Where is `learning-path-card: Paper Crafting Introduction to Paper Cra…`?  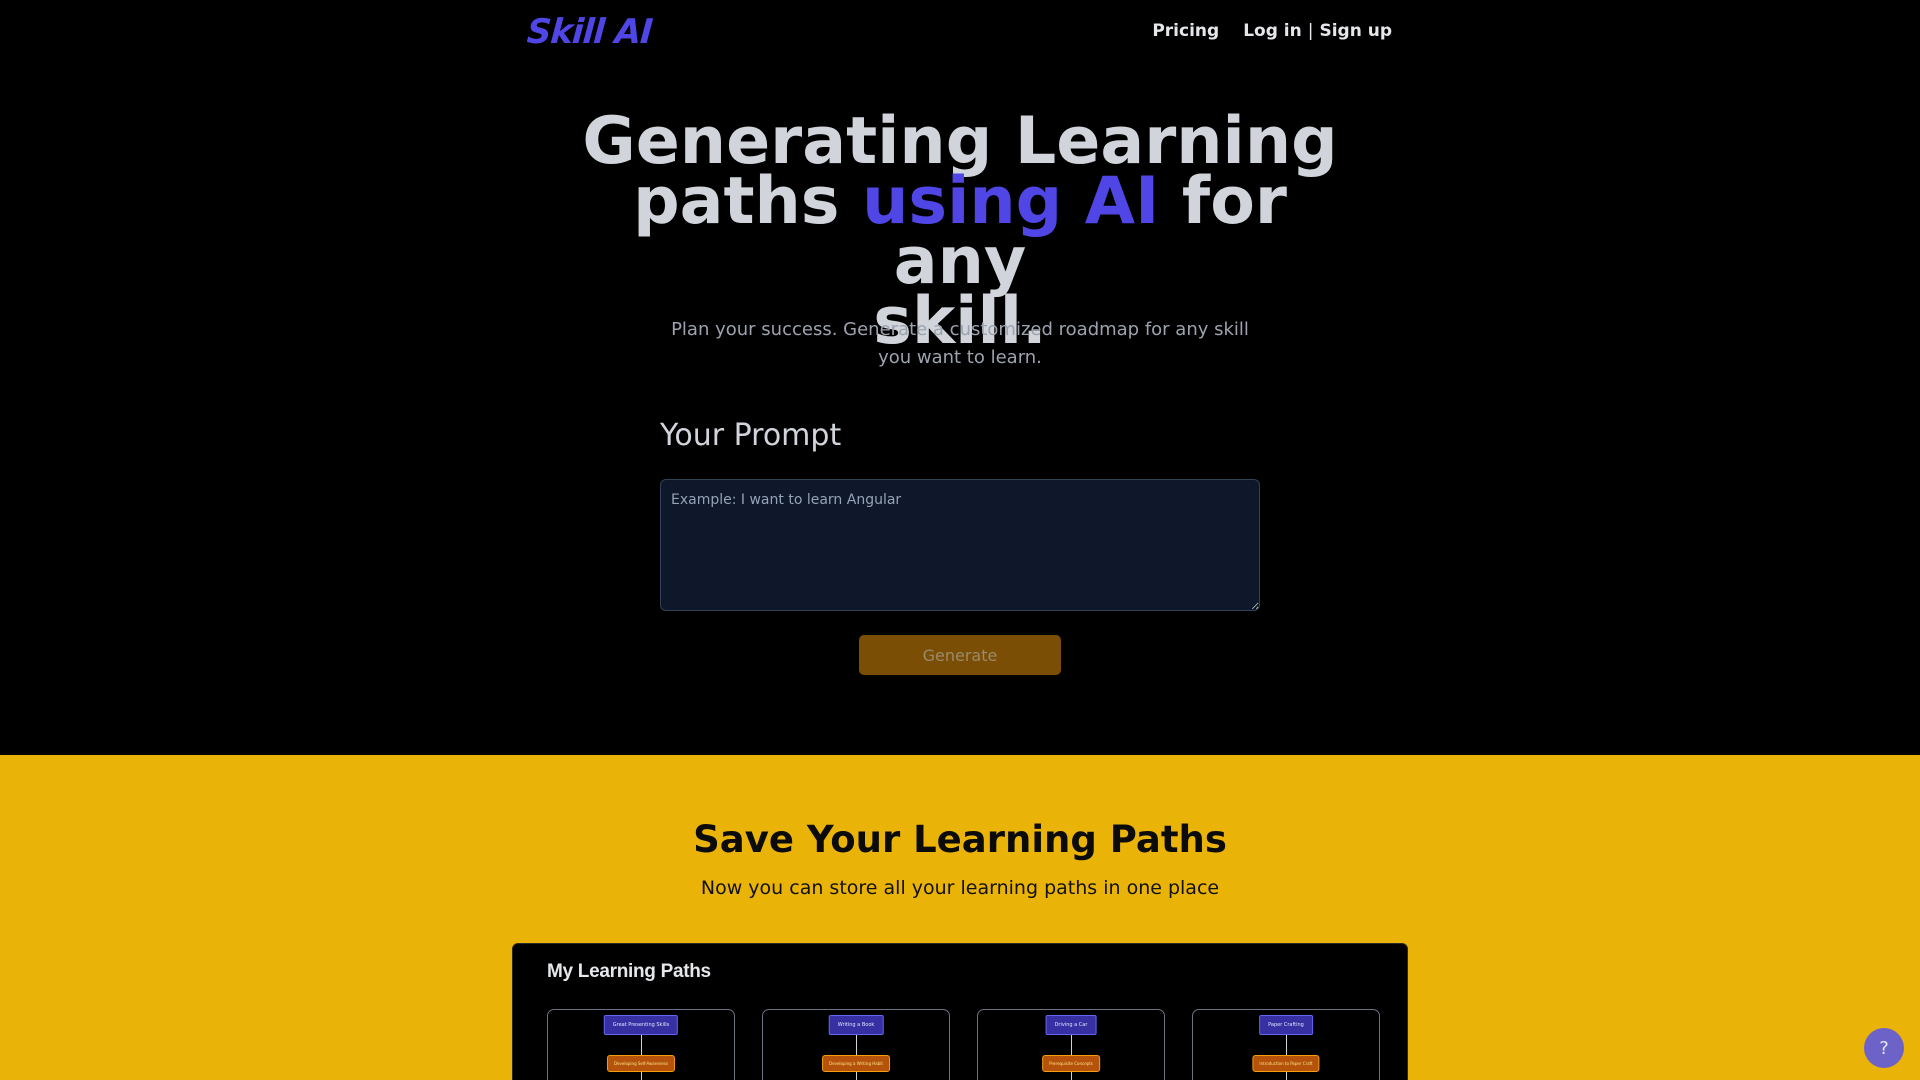 learning-path-card: Paper Crafting Introduction to Paper Cra… is located at coordinates (1286, 1044).